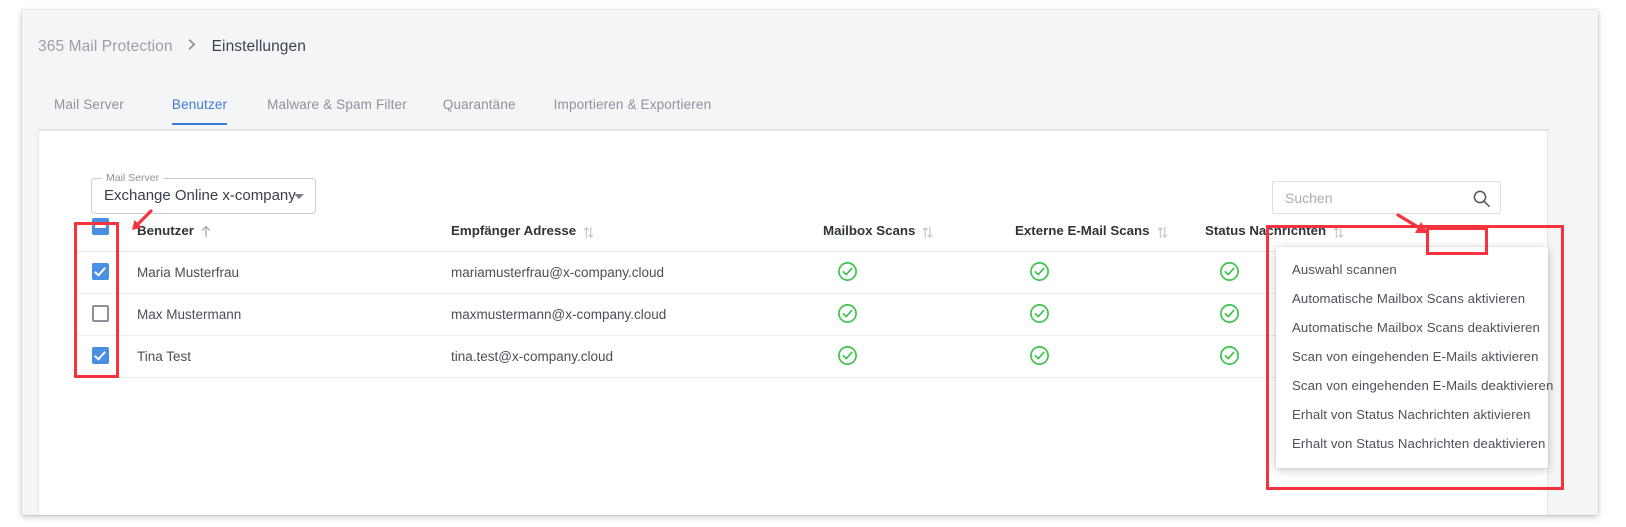 Image resolution: width=1626 pixels, height=527 pixels. Describe the element at coordinates (633, 106) in the screenshot. I see `tab-importieren-exportieren: Importieren & Exportieren` at that location.